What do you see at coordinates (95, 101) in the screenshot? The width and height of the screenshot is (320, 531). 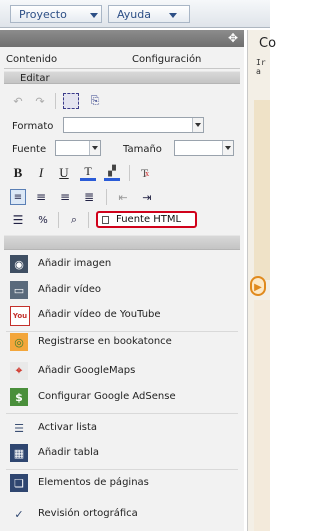 I see `paste-icon: ⎘` at bounding box center [95, 101].